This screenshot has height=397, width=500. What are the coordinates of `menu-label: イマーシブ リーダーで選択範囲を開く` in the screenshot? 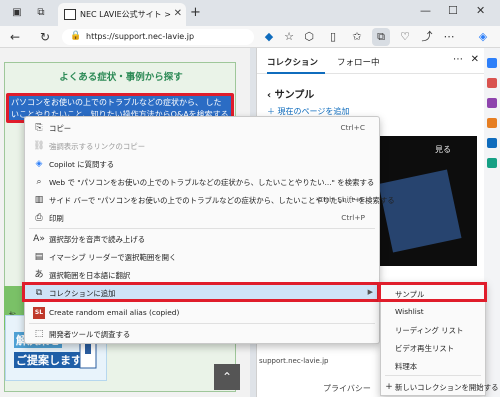 It's located at (113, 257).